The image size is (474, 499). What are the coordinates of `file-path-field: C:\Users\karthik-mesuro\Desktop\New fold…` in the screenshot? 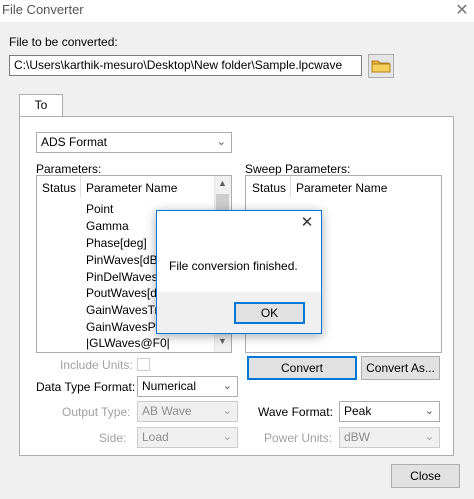 It's located at (185, 65).